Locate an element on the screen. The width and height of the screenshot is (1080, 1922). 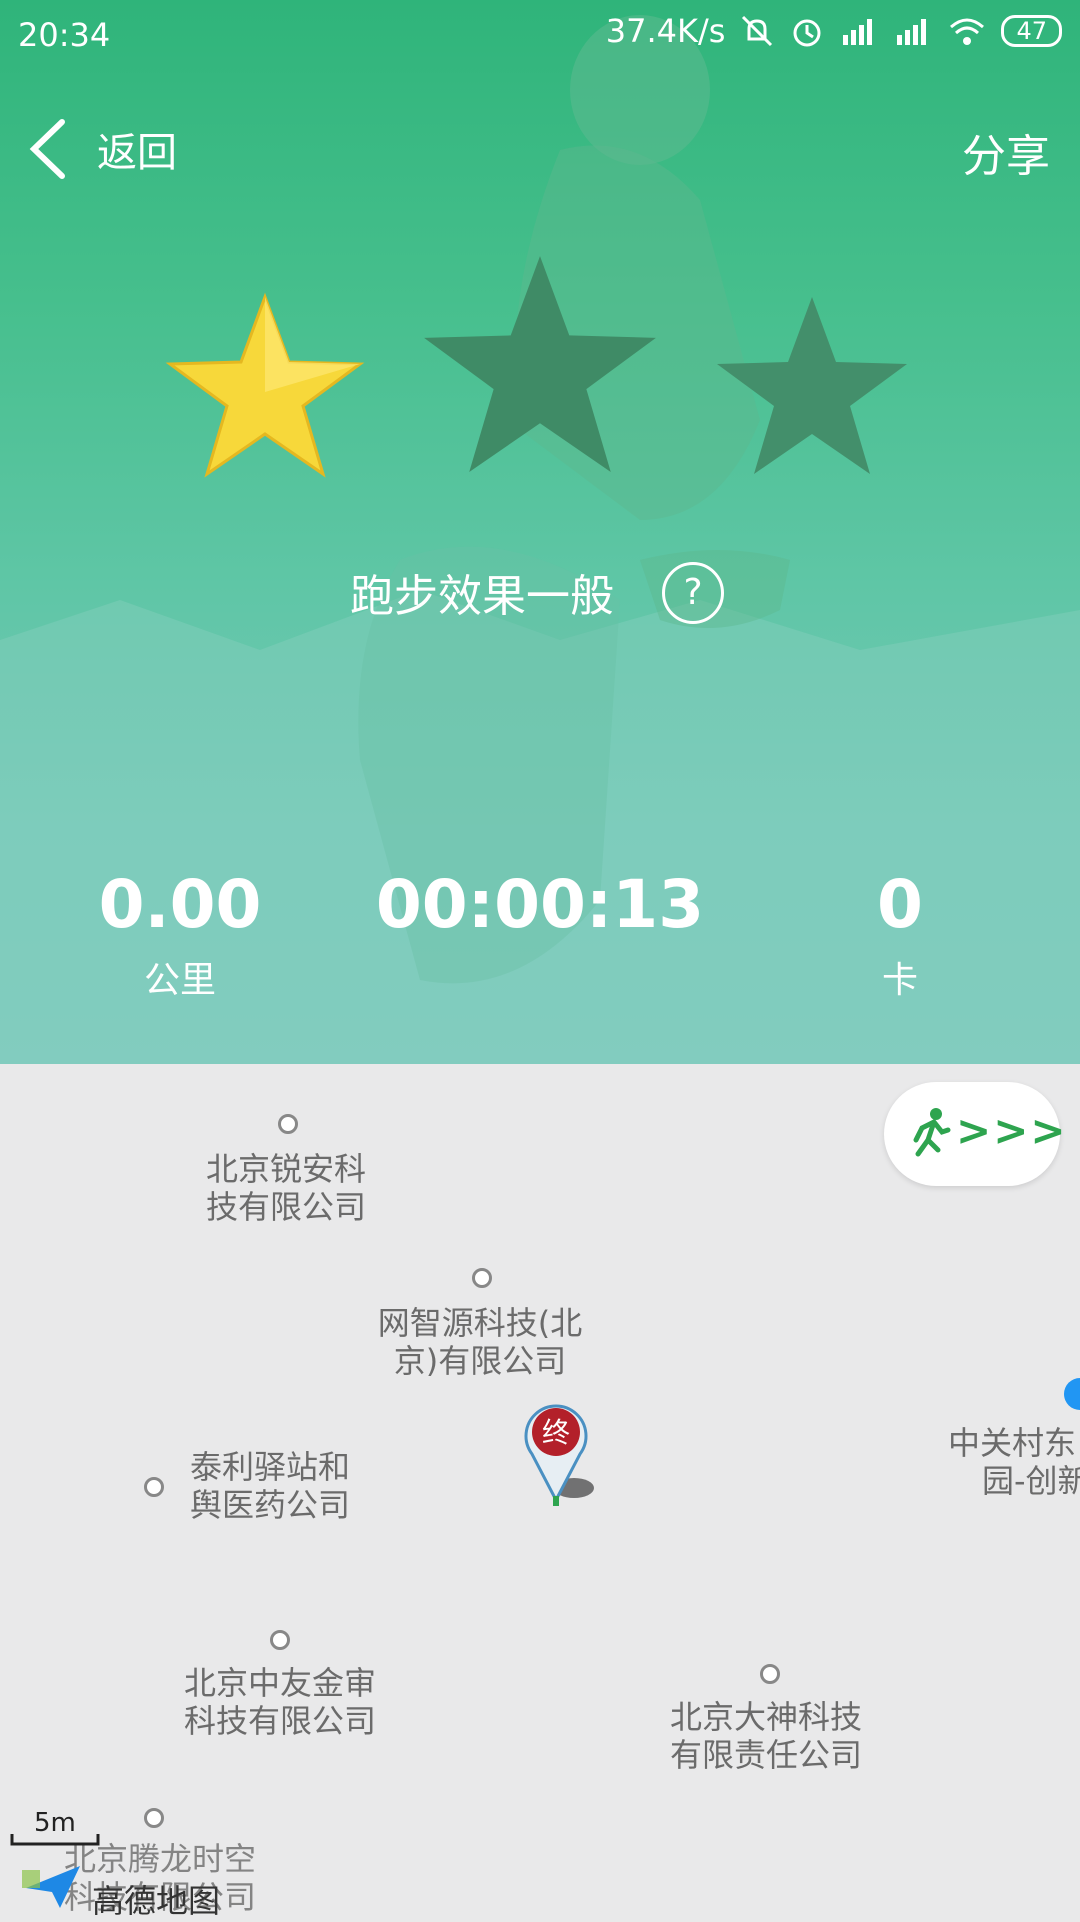
status-time: 20:34 is located at coordinates (64, 35).